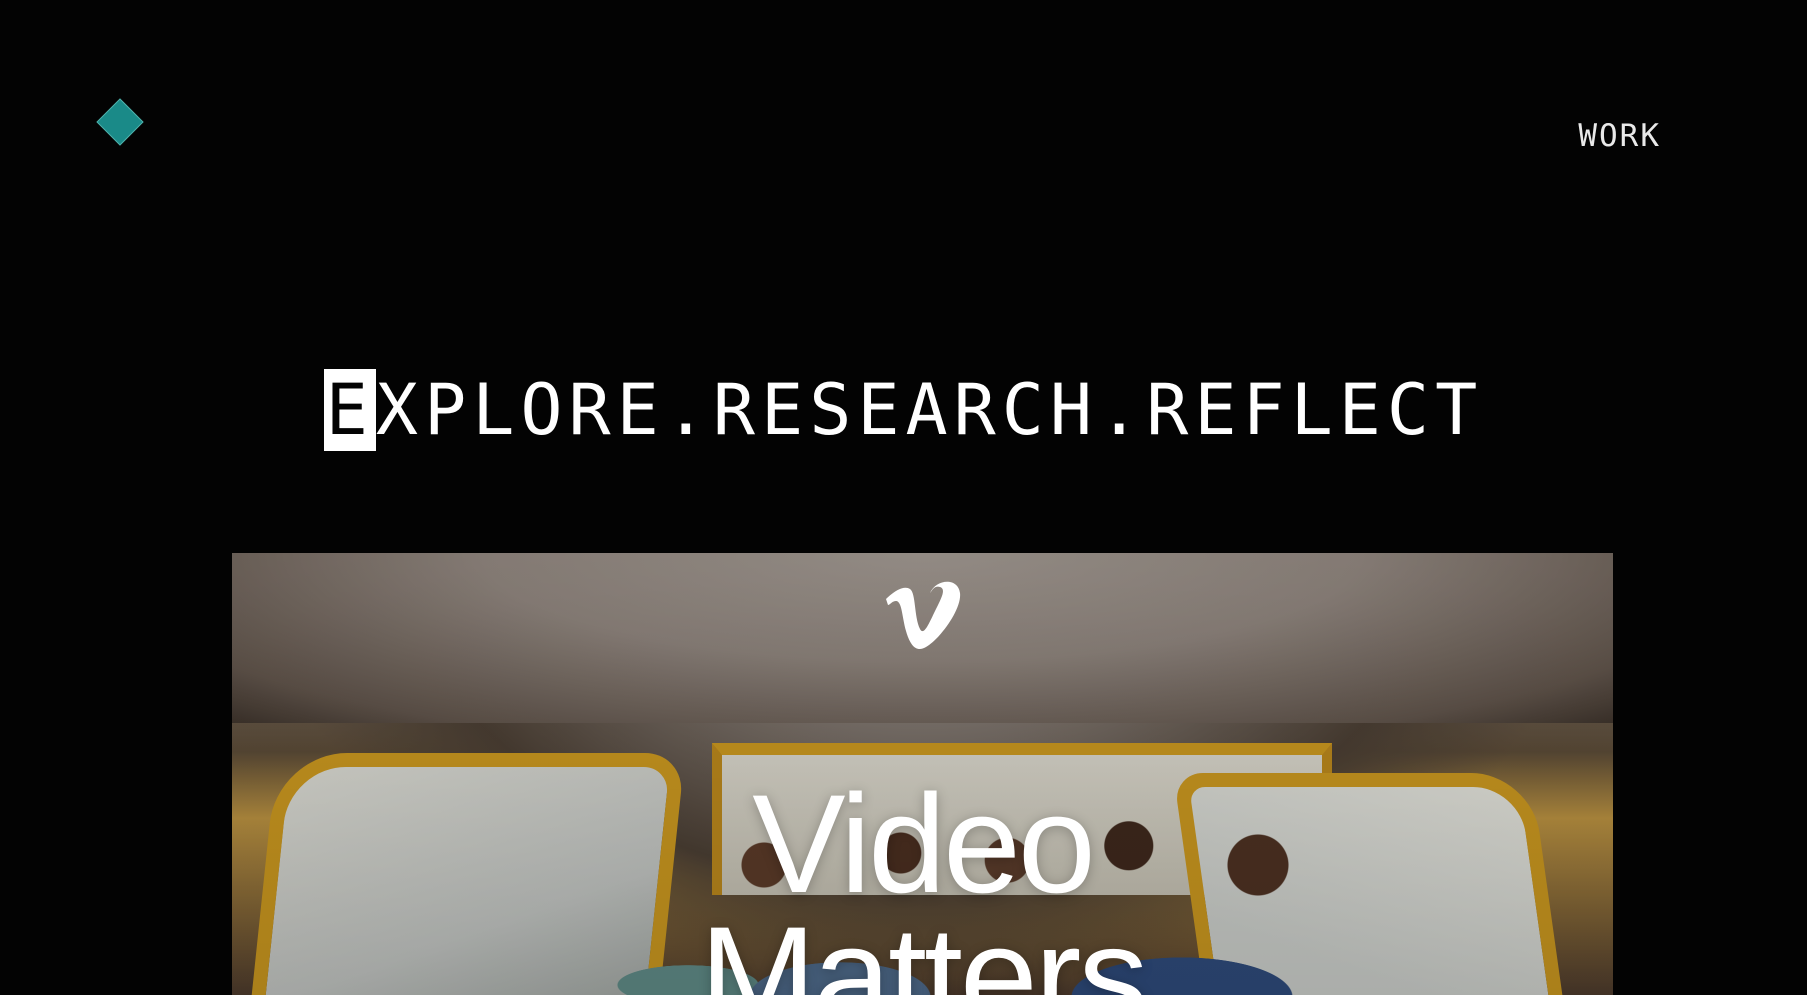 The image size is (1807, 995). Describe the element at coordinates (120, 122) in the screenshot. I see `diamond-logo-icon` at that location.